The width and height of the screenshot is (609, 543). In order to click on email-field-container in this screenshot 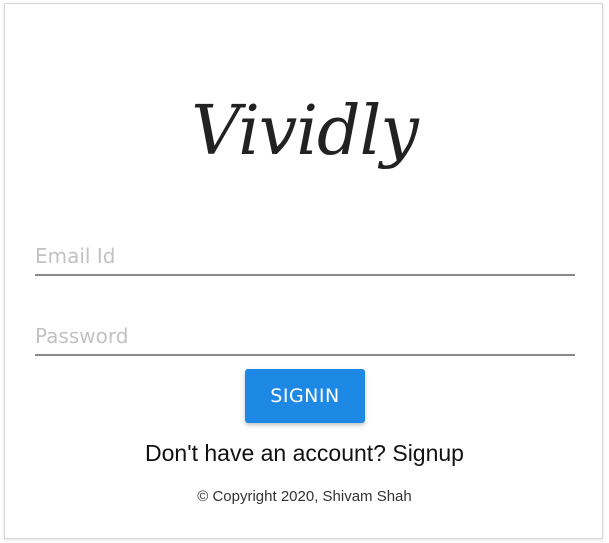, I will do `click(305, 250)`.